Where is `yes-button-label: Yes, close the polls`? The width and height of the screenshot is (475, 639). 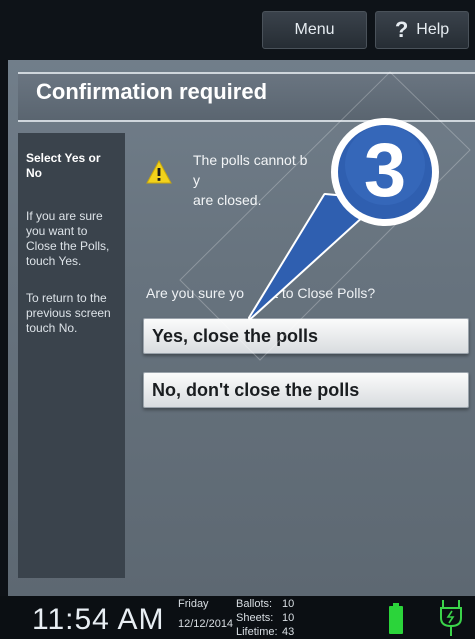 yes-button-label: Yes, close the polls is located at coordinates (235, 335).